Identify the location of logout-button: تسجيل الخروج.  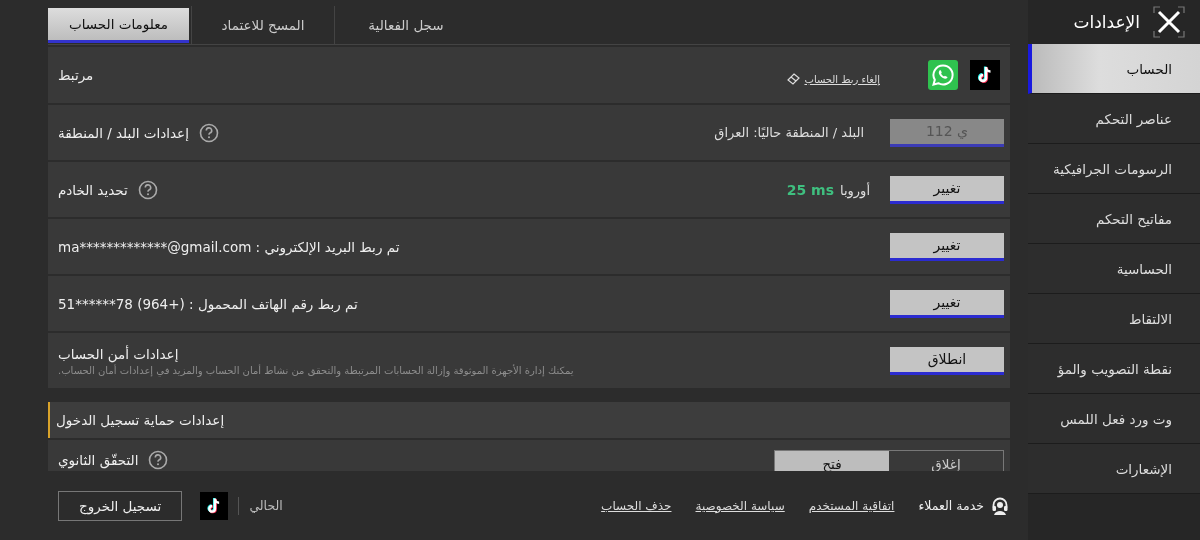
(120, 505).